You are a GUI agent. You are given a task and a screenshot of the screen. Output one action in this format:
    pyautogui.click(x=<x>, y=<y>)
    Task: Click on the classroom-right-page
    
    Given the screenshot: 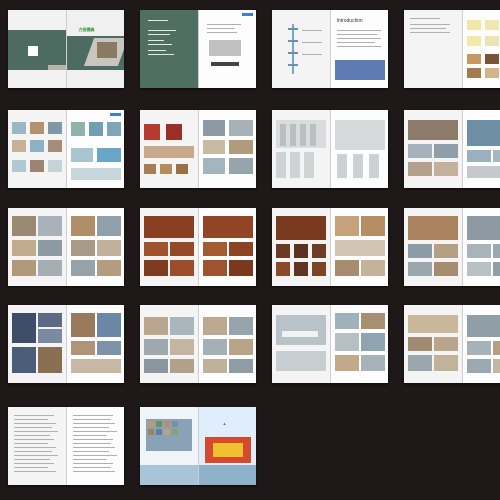 What is the action you would take?
    pyautogui.click(x=359, y=344)
    